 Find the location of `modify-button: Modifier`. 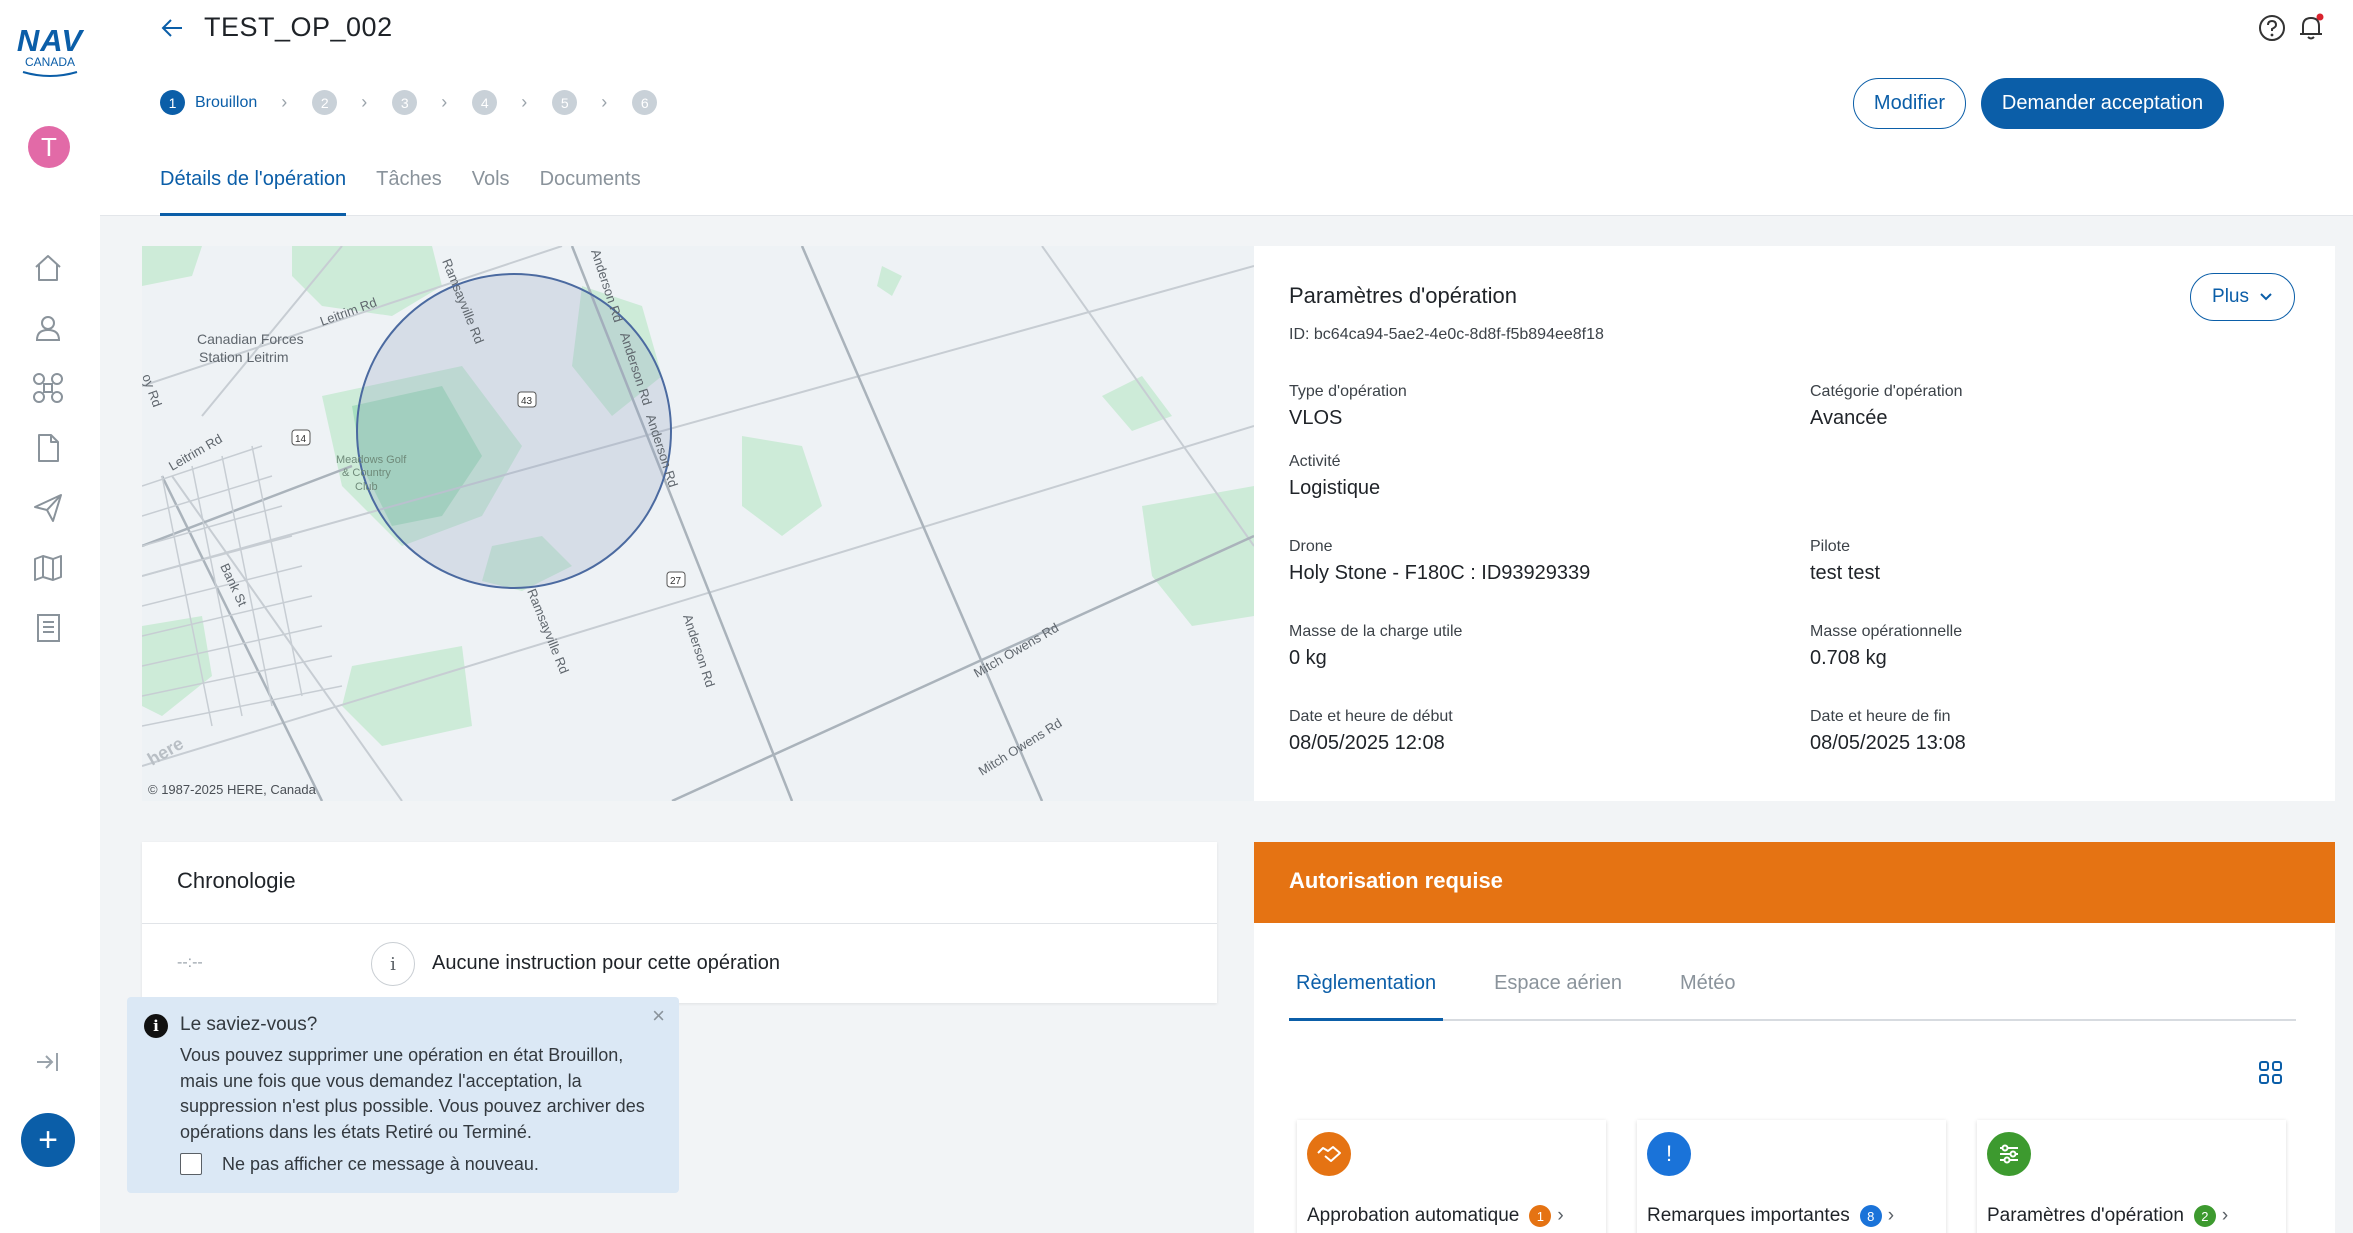

modify-button: Modifier is located at coordinates (1909, 103).